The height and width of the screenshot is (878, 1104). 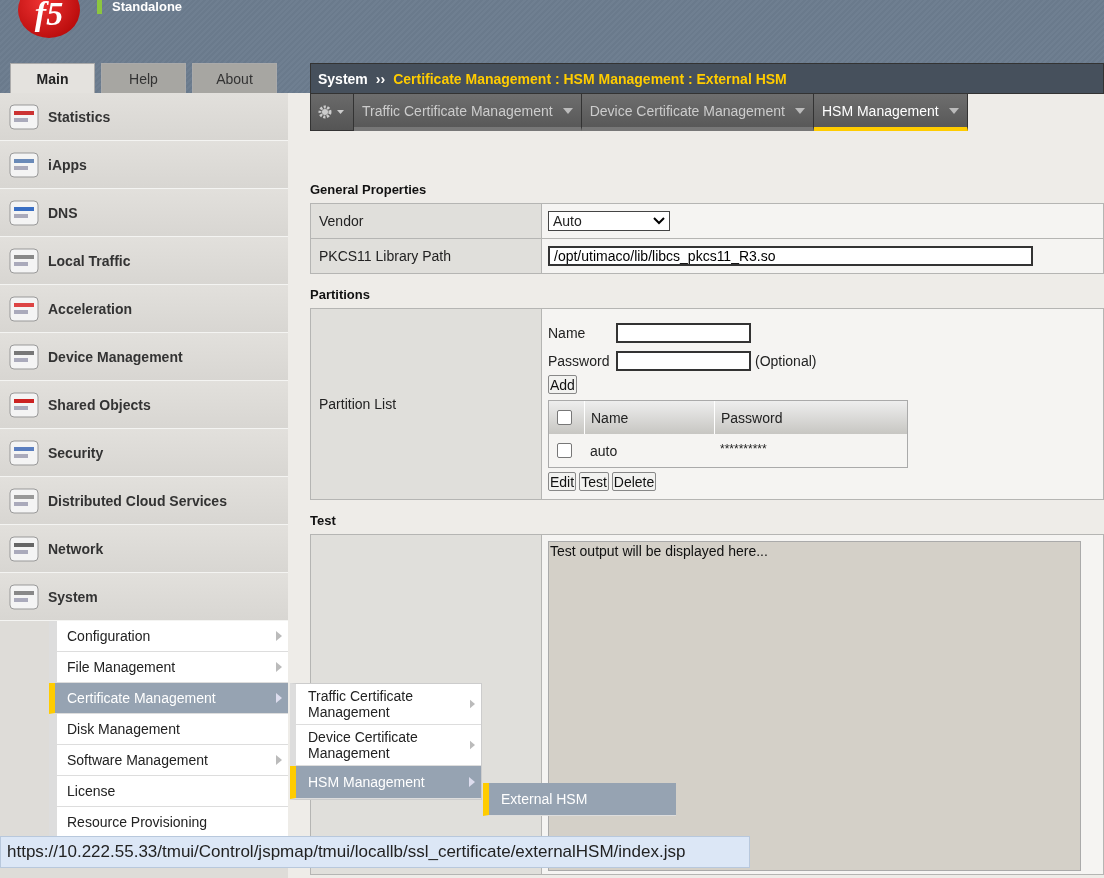 I want to click on vendor-dropdown: Auto, so click(x=609, y=221).